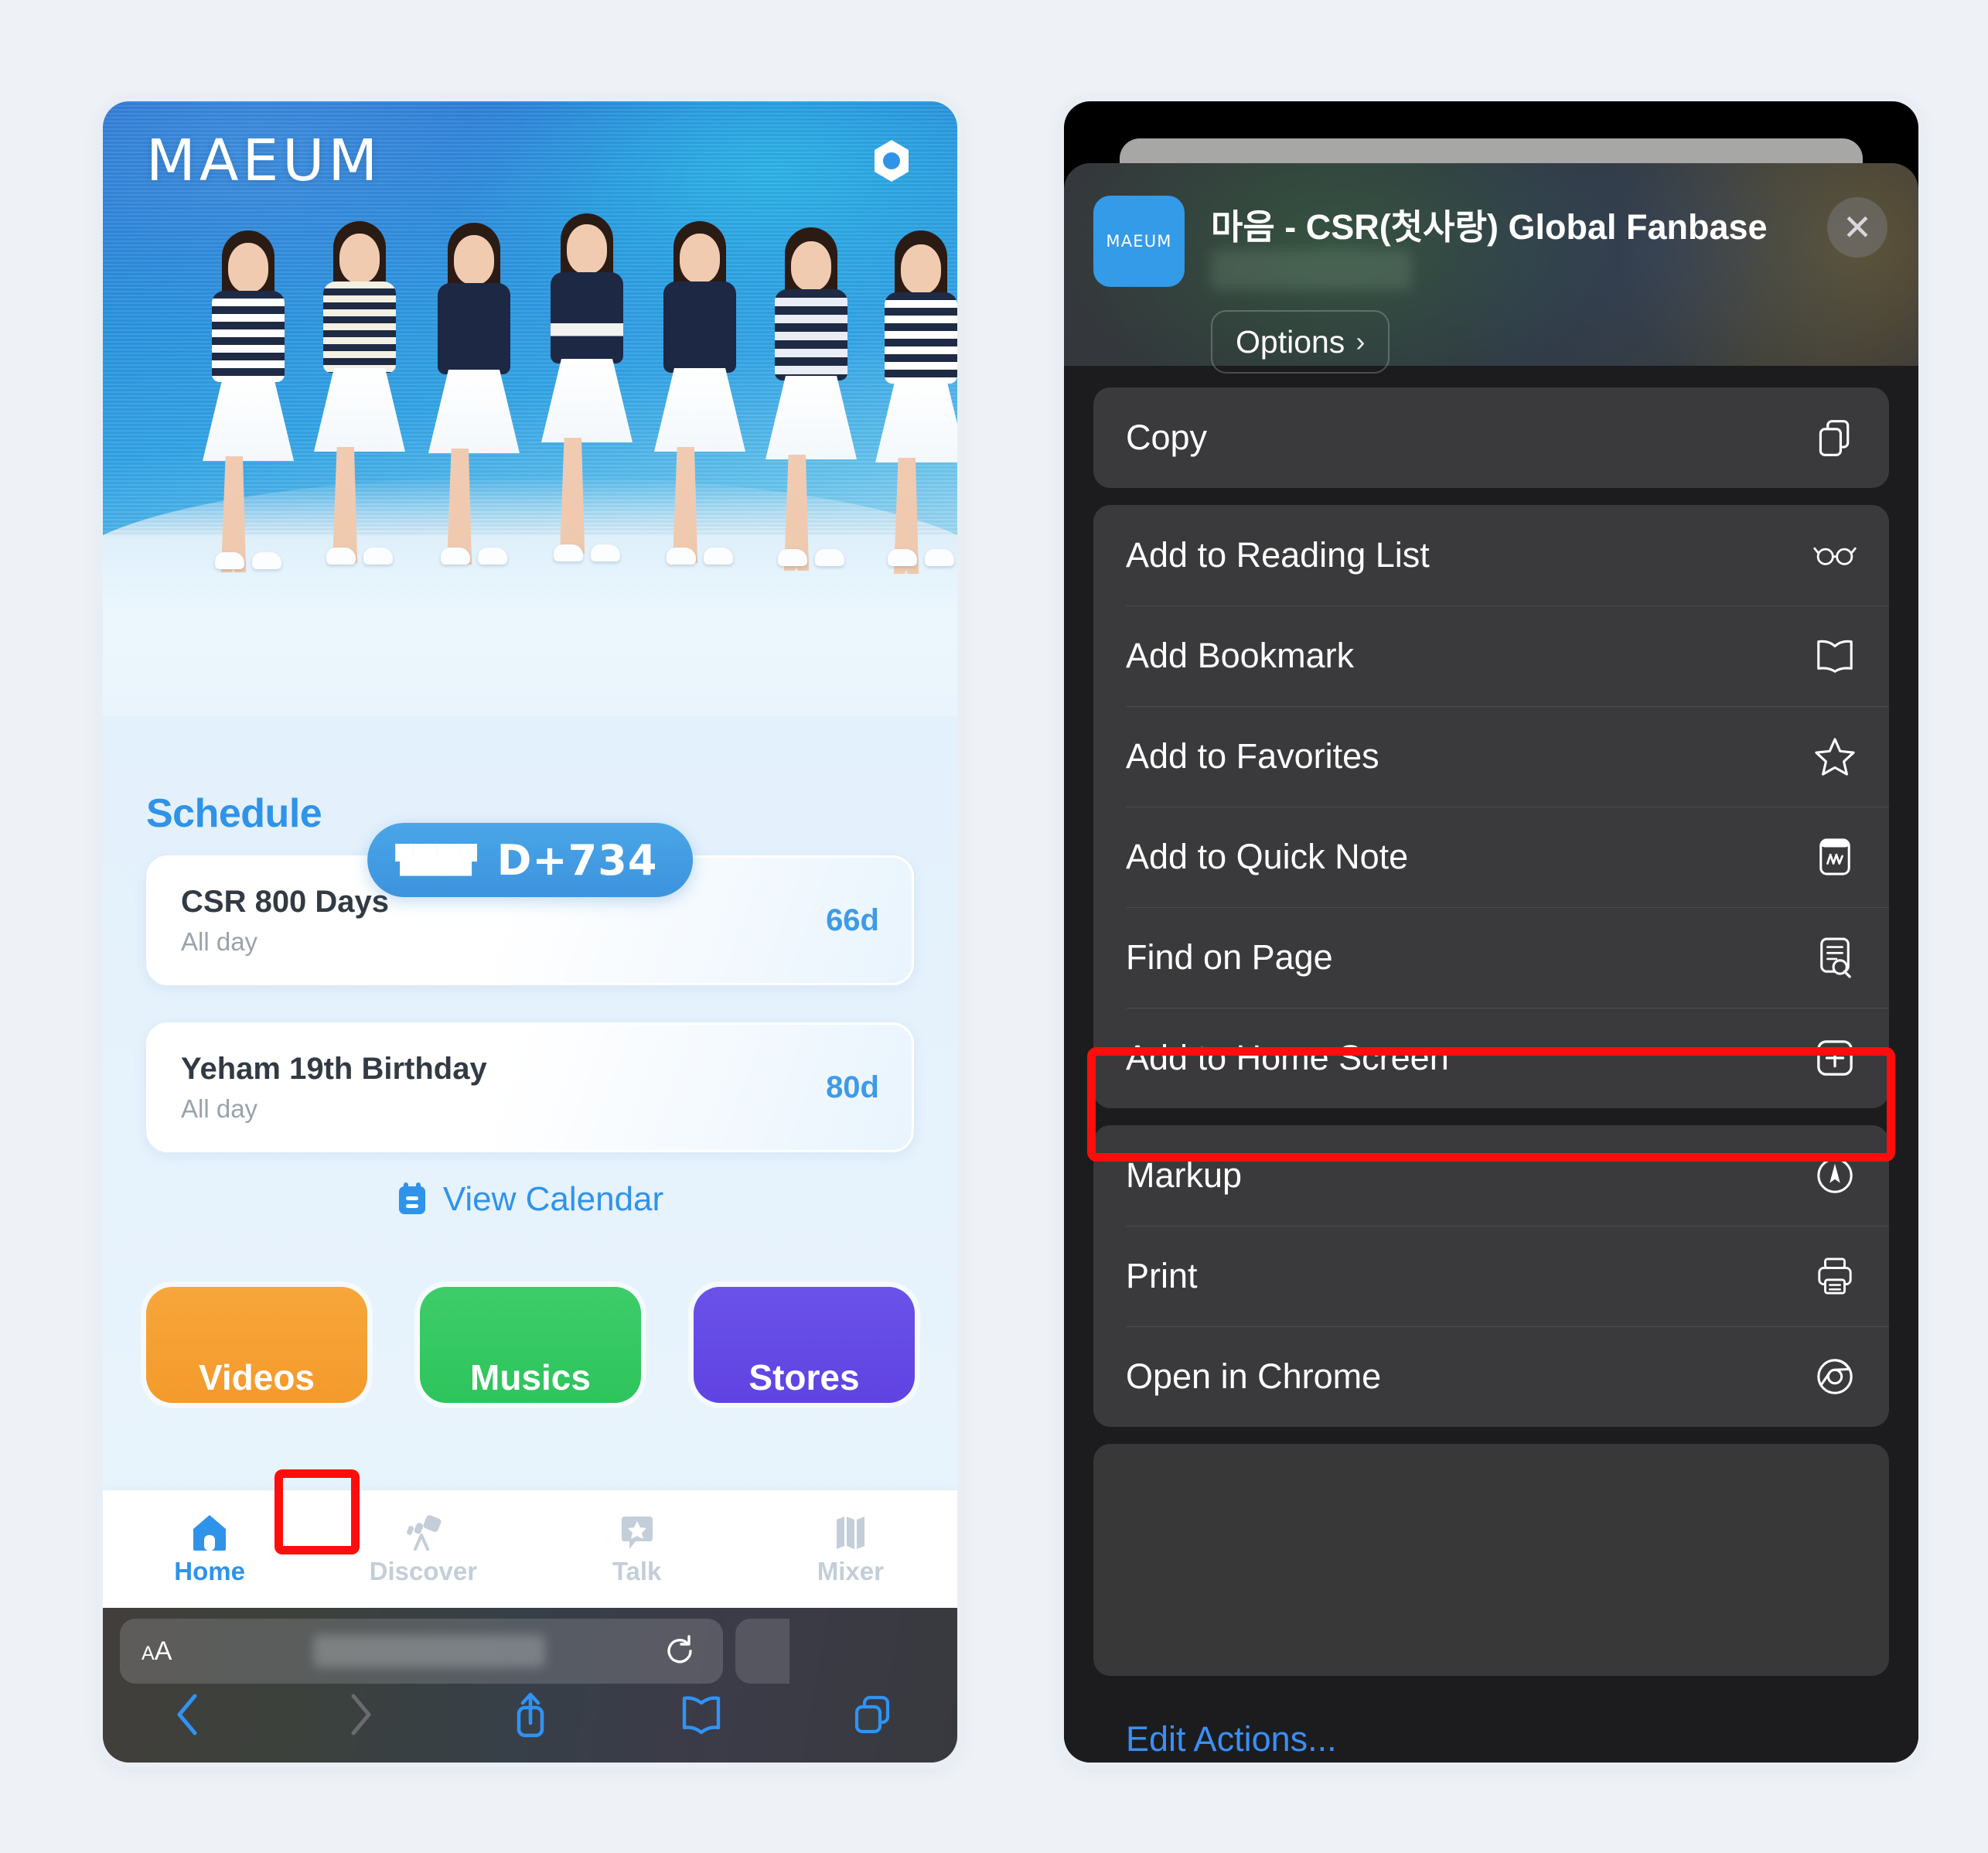  I want to click on action-row-add-to-home-screen: Add to Home Screen, so click(1491, 1058).